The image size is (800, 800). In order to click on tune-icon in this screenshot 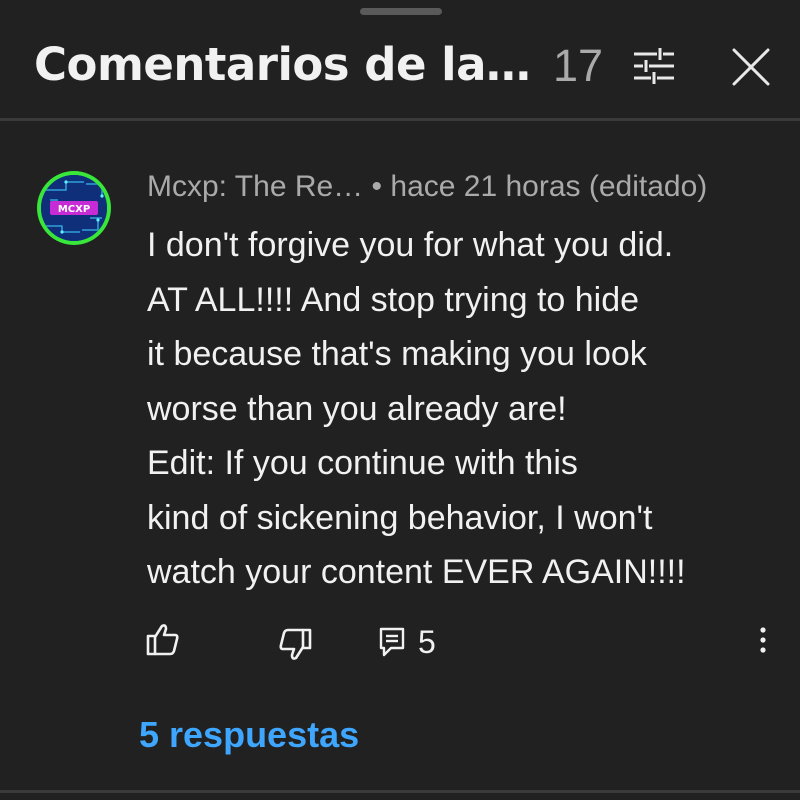, I will do `click(654, 66)`.